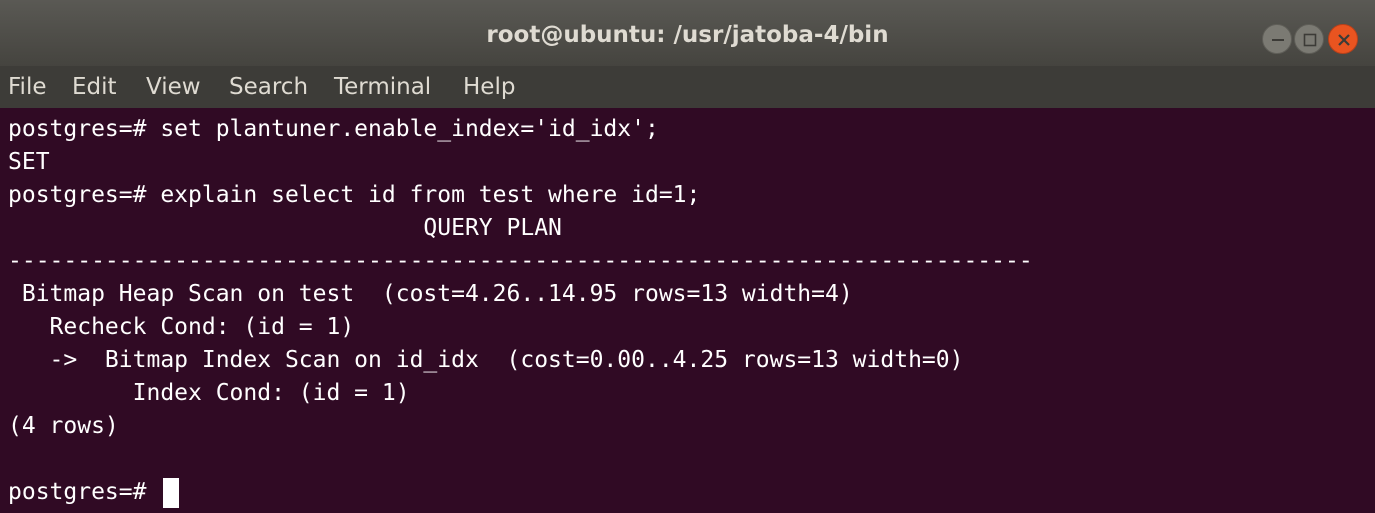  What do you see at coordinates (209, 393) in the screenshot?
I see `query-plan-line: Index Cond: (id = 1)` at bounding box center [209, 393].